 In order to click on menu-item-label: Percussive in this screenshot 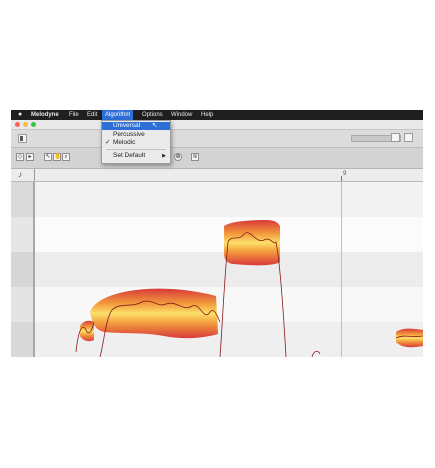, I will do `click(129, 134)`.